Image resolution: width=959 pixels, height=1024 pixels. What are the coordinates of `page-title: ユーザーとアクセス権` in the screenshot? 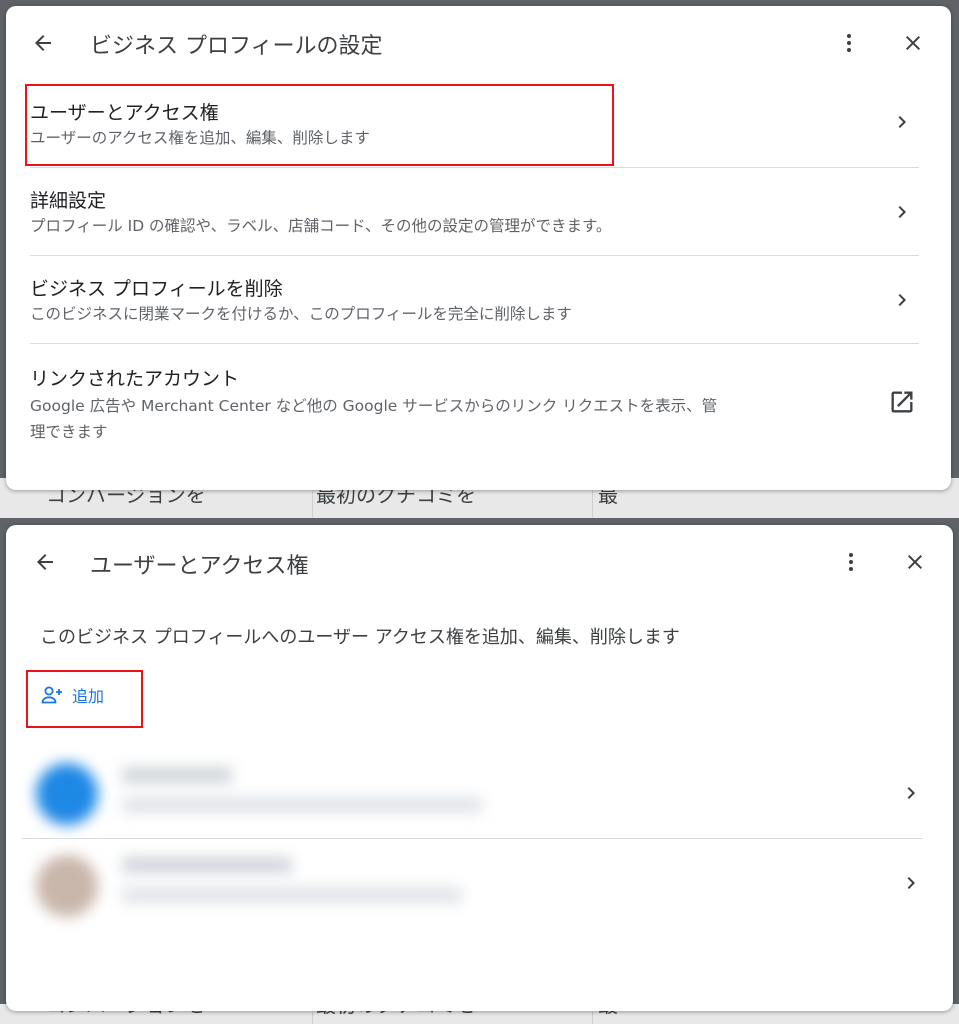 It's located at (199, 566).